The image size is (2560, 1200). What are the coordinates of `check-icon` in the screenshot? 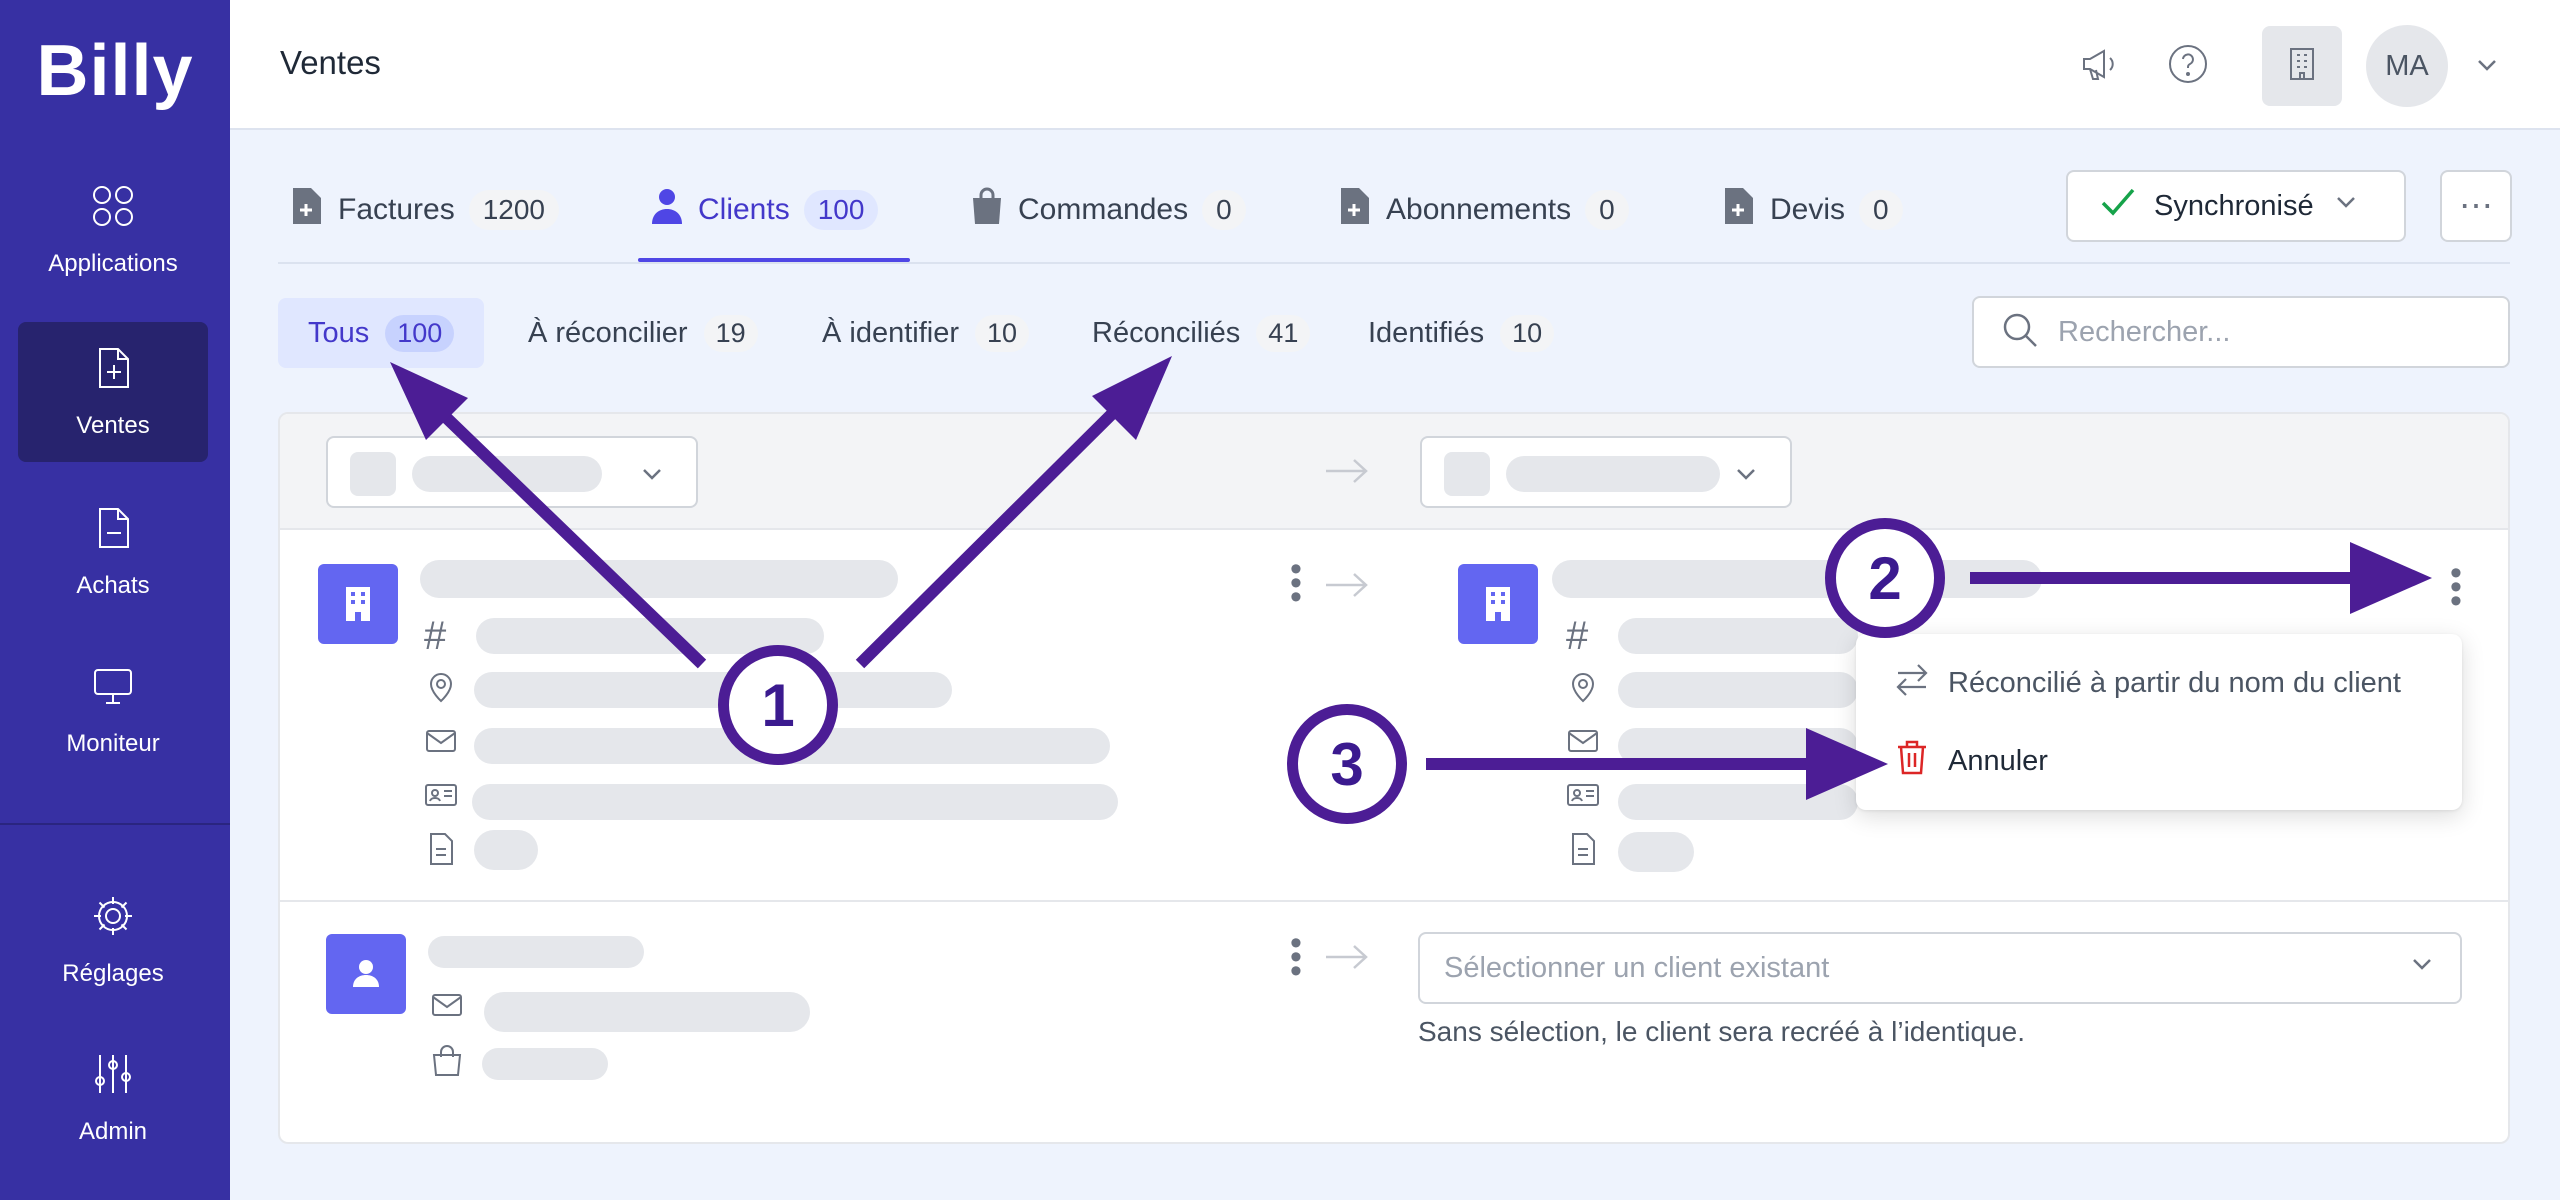 It's located at (2118, 206).